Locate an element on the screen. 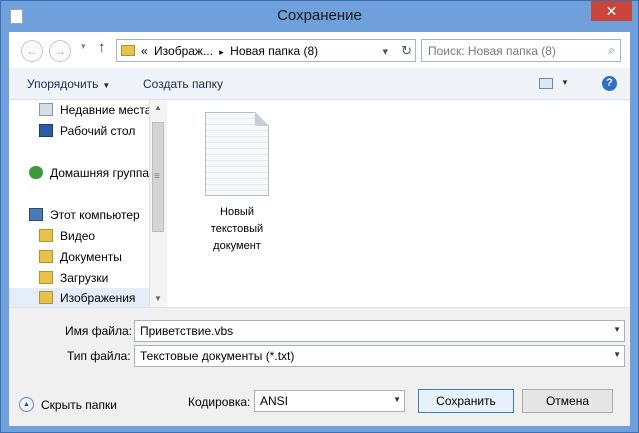 This screenshot has width=639, height=433. close-button: ✕ is located at coordinates (611, 11).